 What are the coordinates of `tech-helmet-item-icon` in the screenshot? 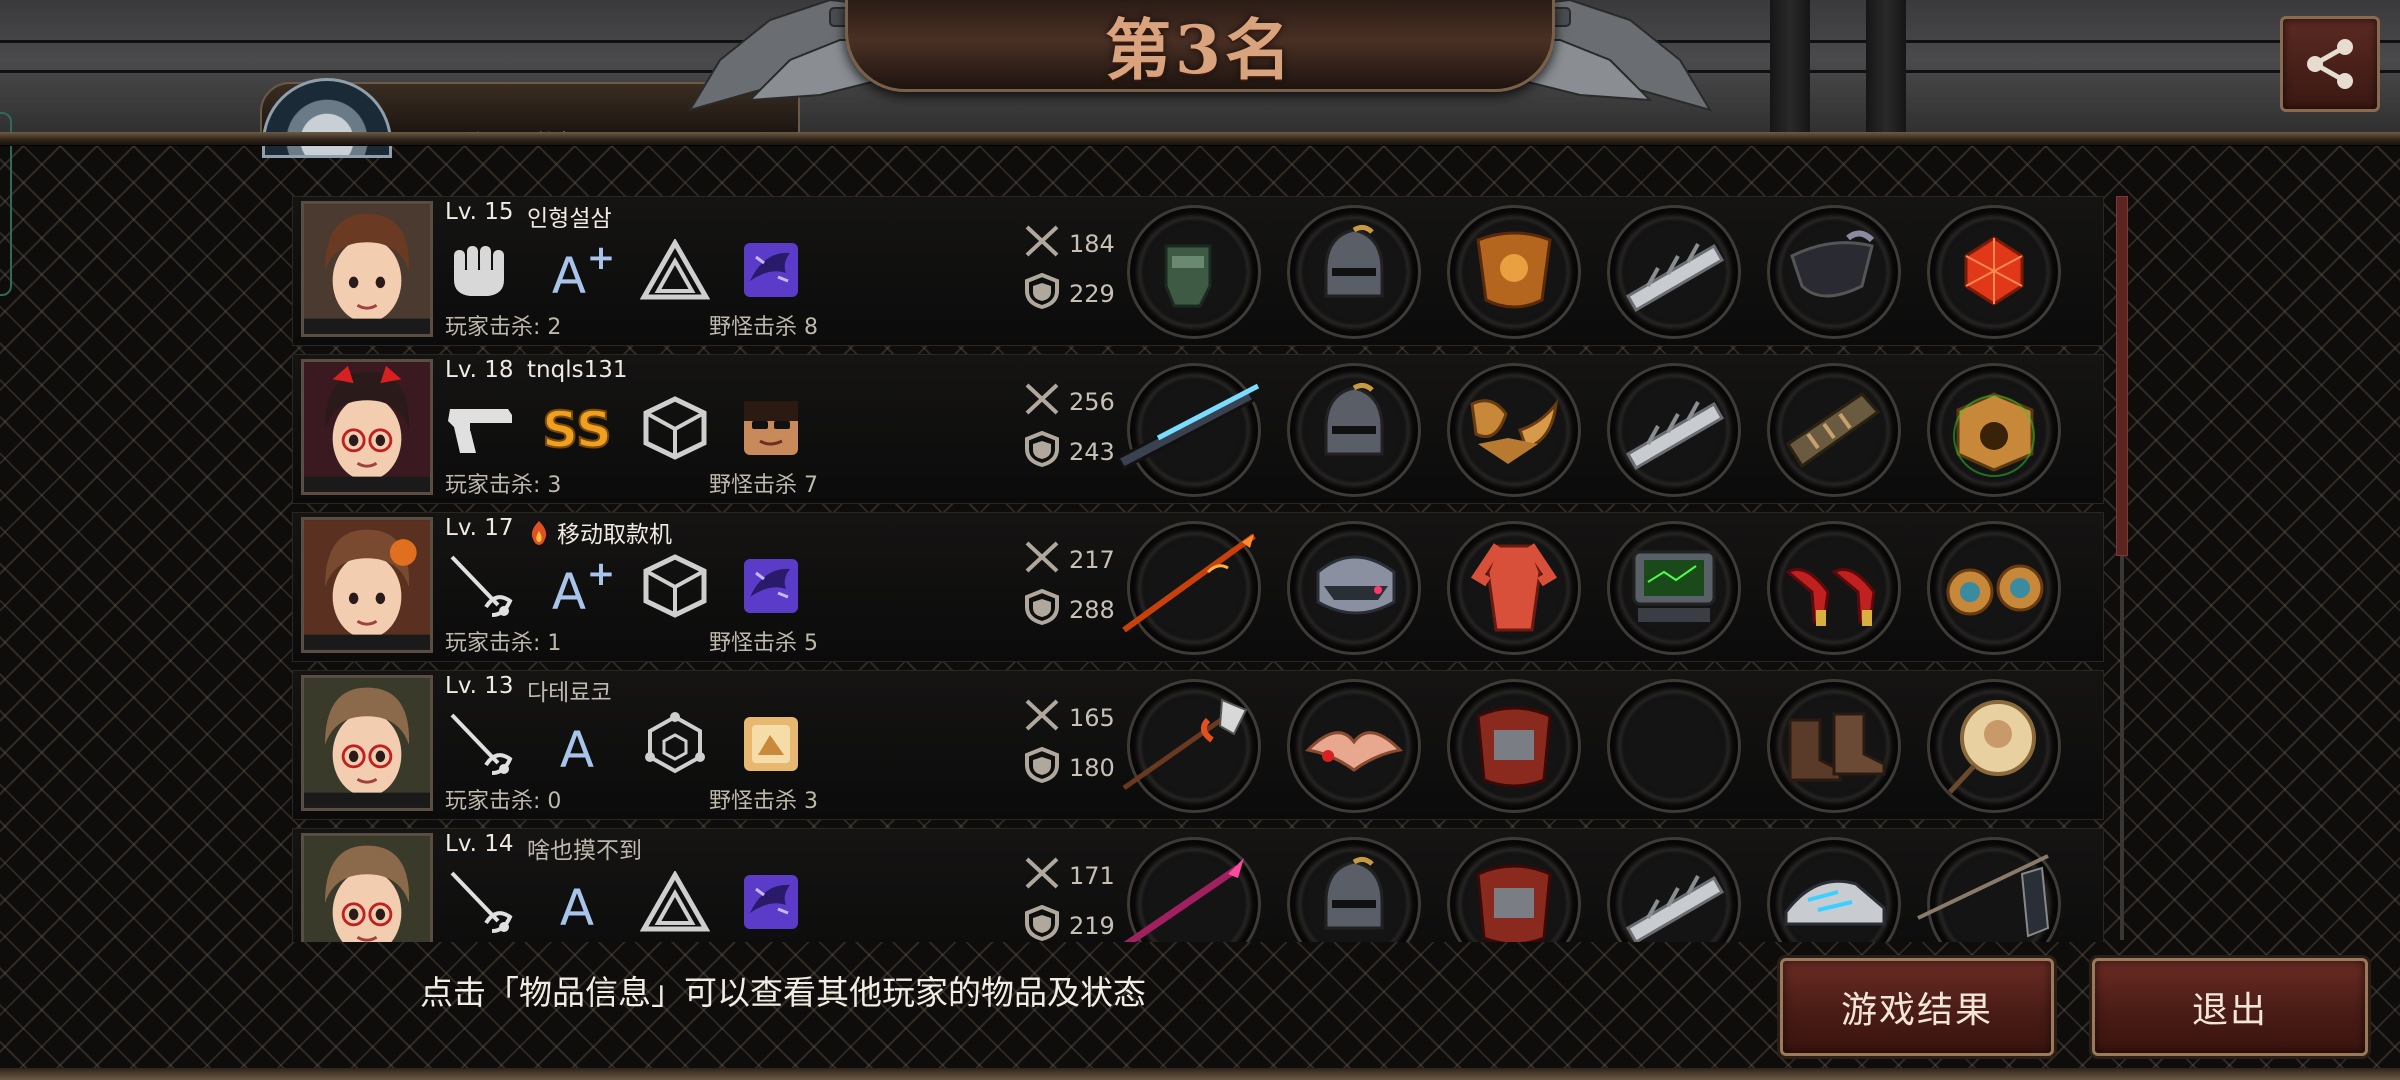 It's located at (1356, 585).